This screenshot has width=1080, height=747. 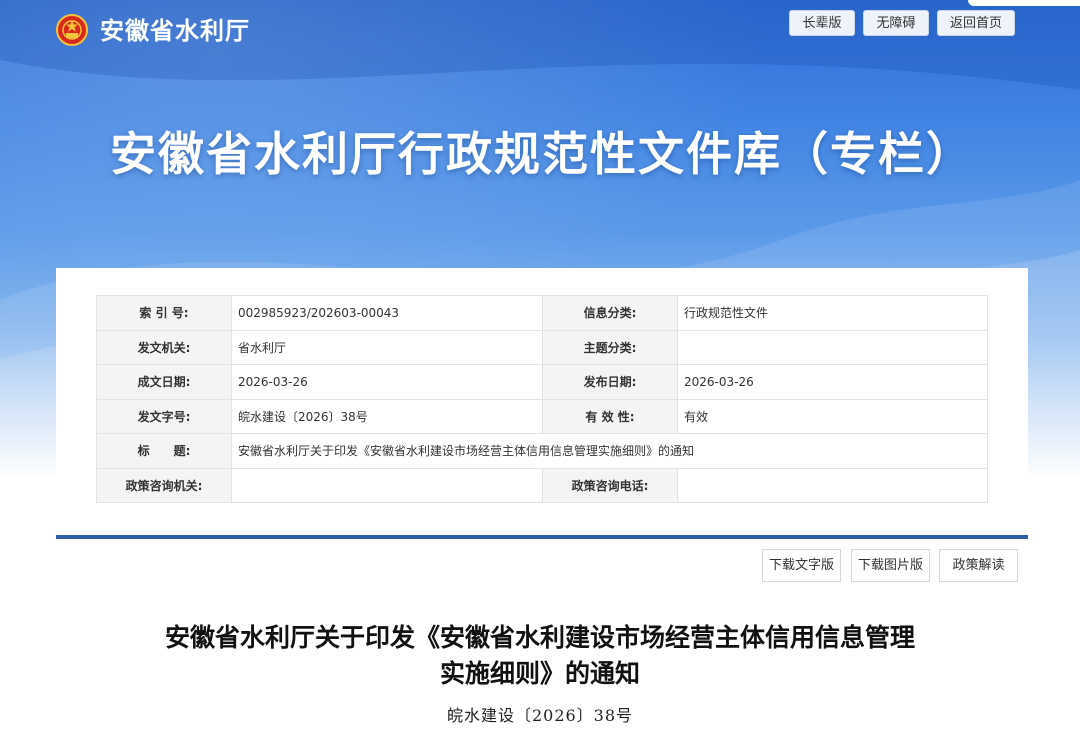 I want to click on doc-number-label: 发文字号:, so click(x=164, y=416).